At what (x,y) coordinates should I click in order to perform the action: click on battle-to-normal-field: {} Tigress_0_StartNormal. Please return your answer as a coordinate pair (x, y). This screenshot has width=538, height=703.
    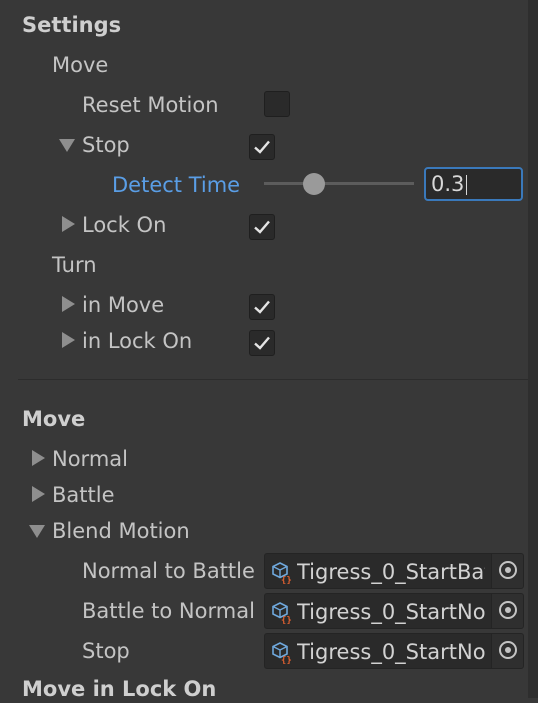
    Looking at the image, I should click on (394, 611).